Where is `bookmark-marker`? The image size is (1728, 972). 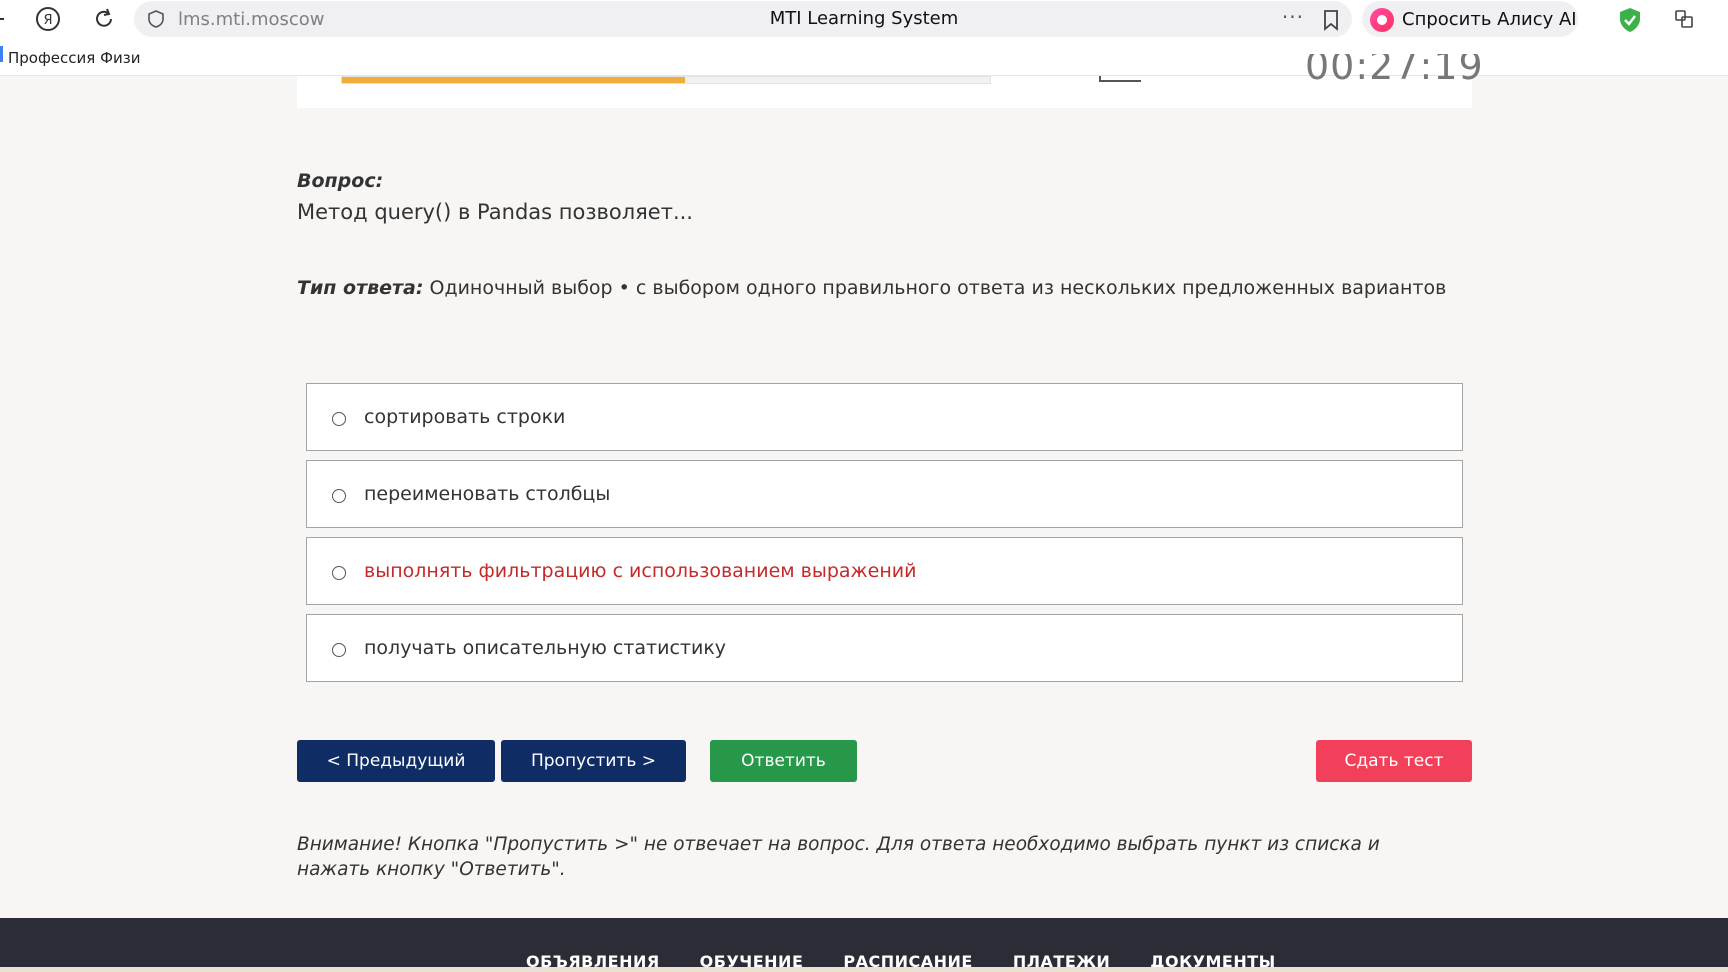
bookmark-marker is located at coordinates (1, 54).